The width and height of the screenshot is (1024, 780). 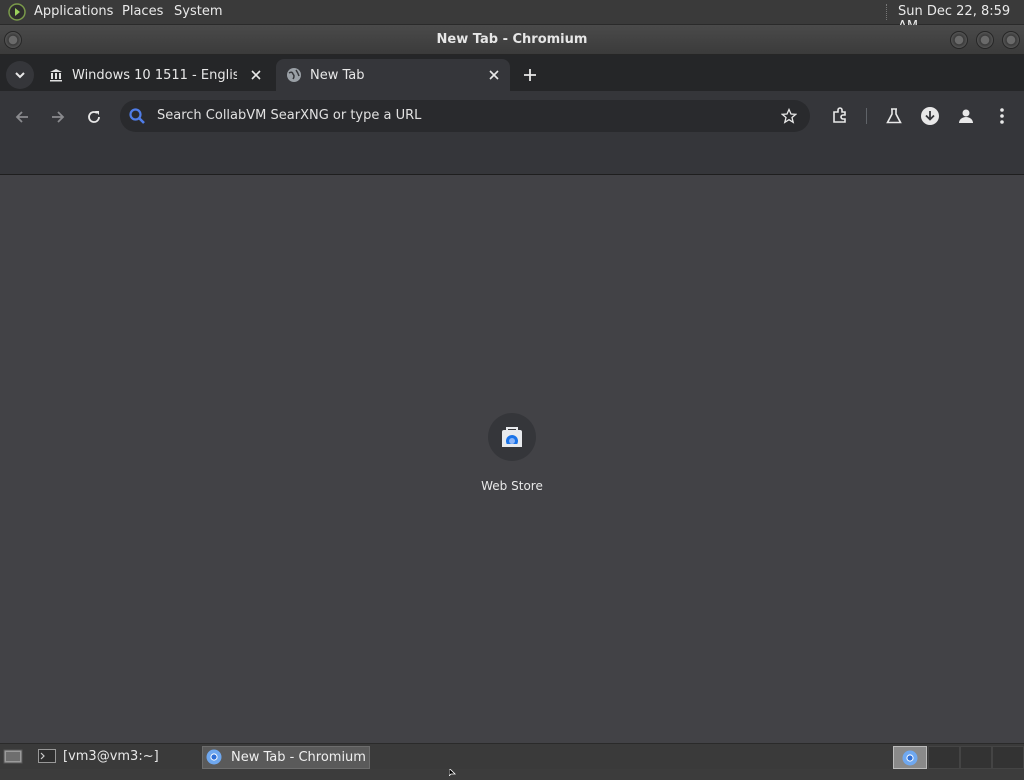 I want to click on panel-separator, so click(x=887, y=12).